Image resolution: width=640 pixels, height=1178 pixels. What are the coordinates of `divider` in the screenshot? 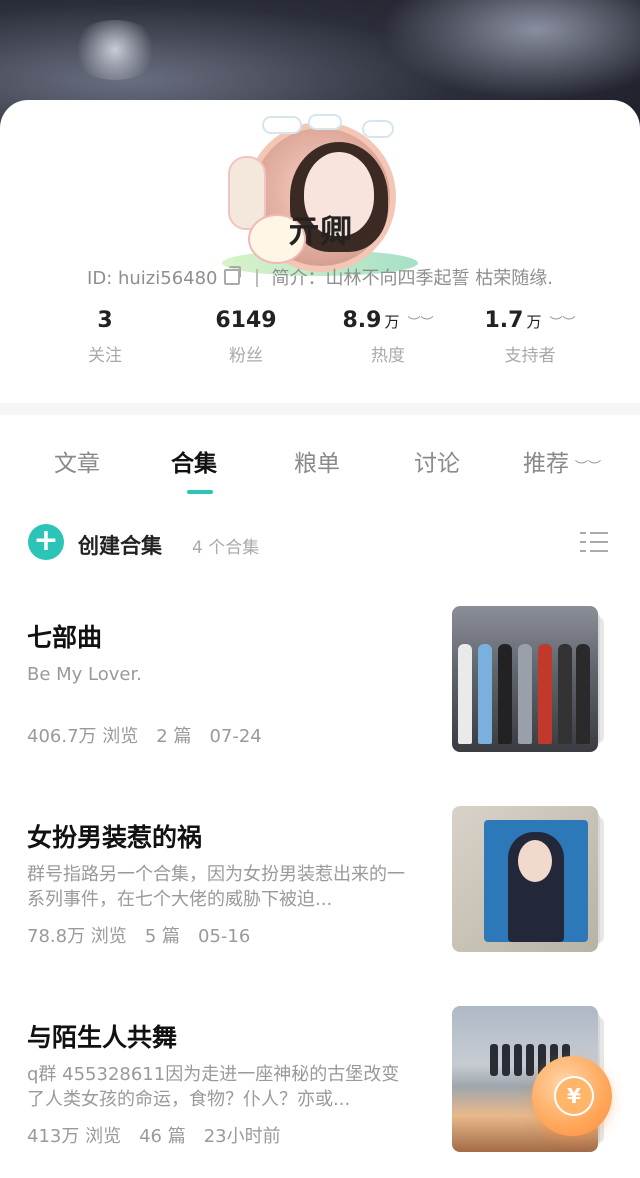 It's located at (256, 278).